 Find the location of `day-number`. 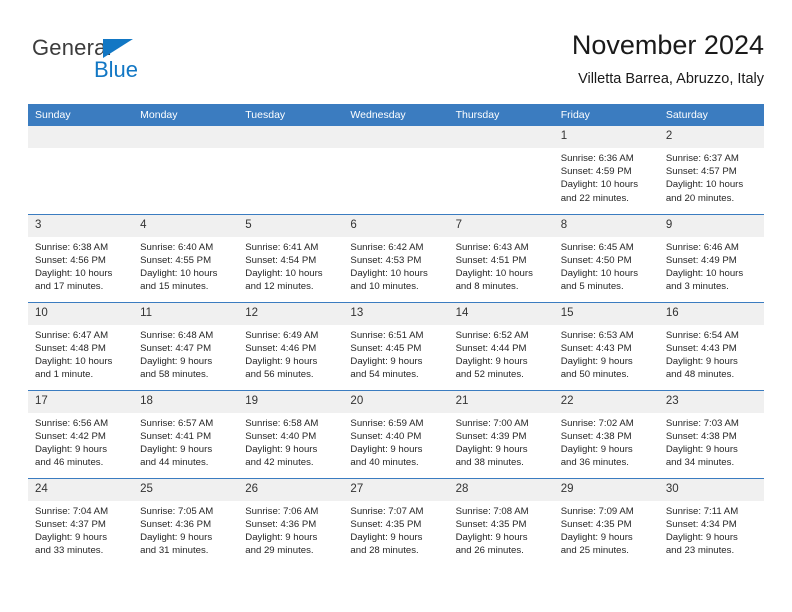

day-number is located at coordinates (81, 137).